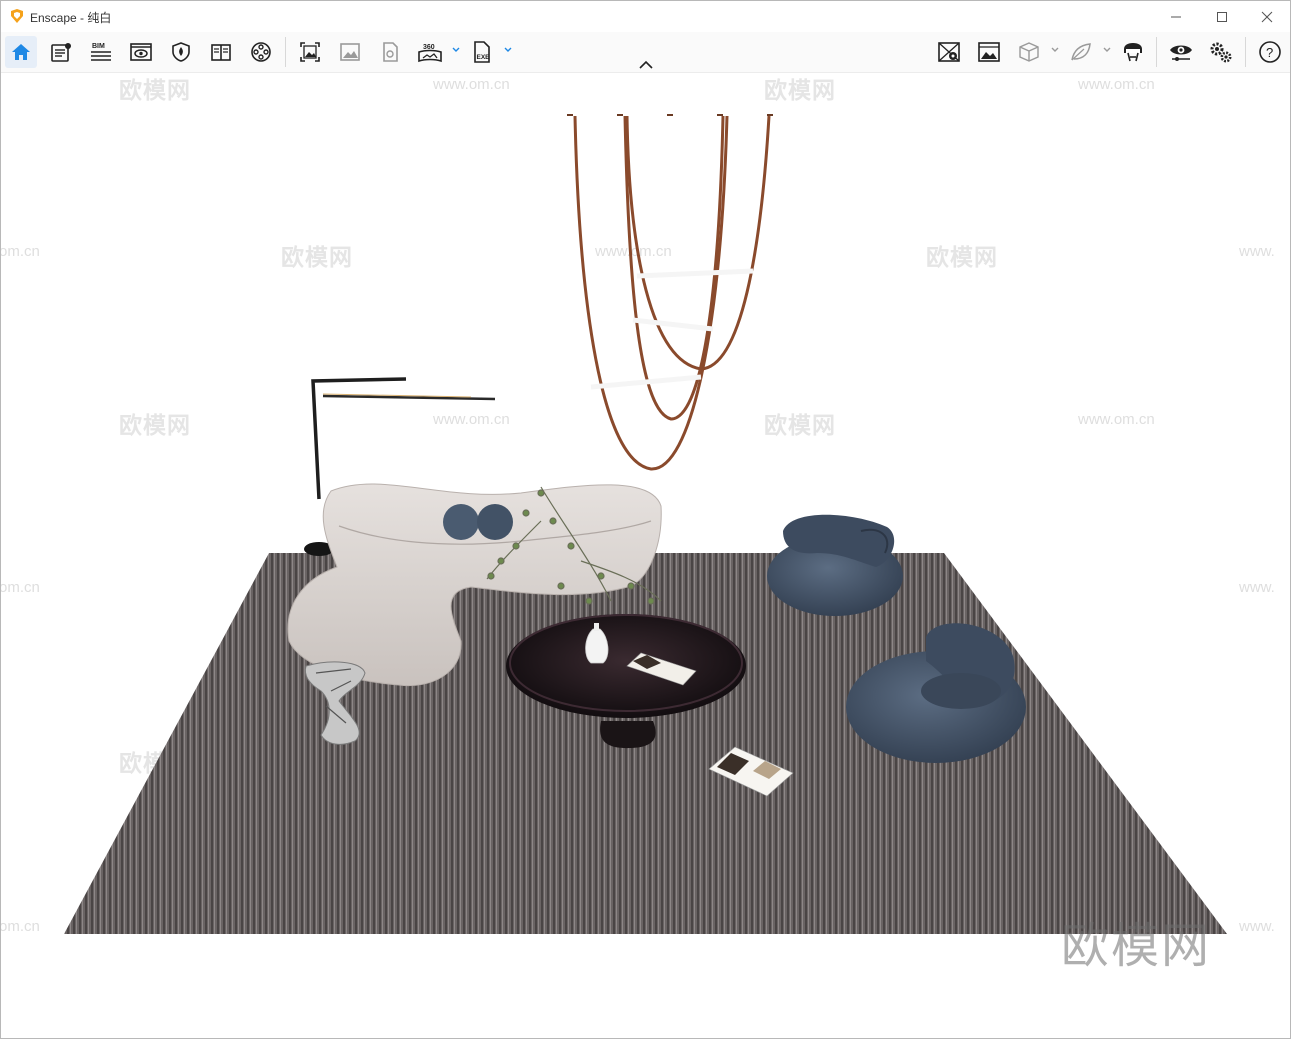 Image resolution: width=1291 pixels, height=1039 pixels. What do you see at coordinates (98, 46) in the screenshot?
I see `bim-label: BIM` at bounding box center [98, 46].